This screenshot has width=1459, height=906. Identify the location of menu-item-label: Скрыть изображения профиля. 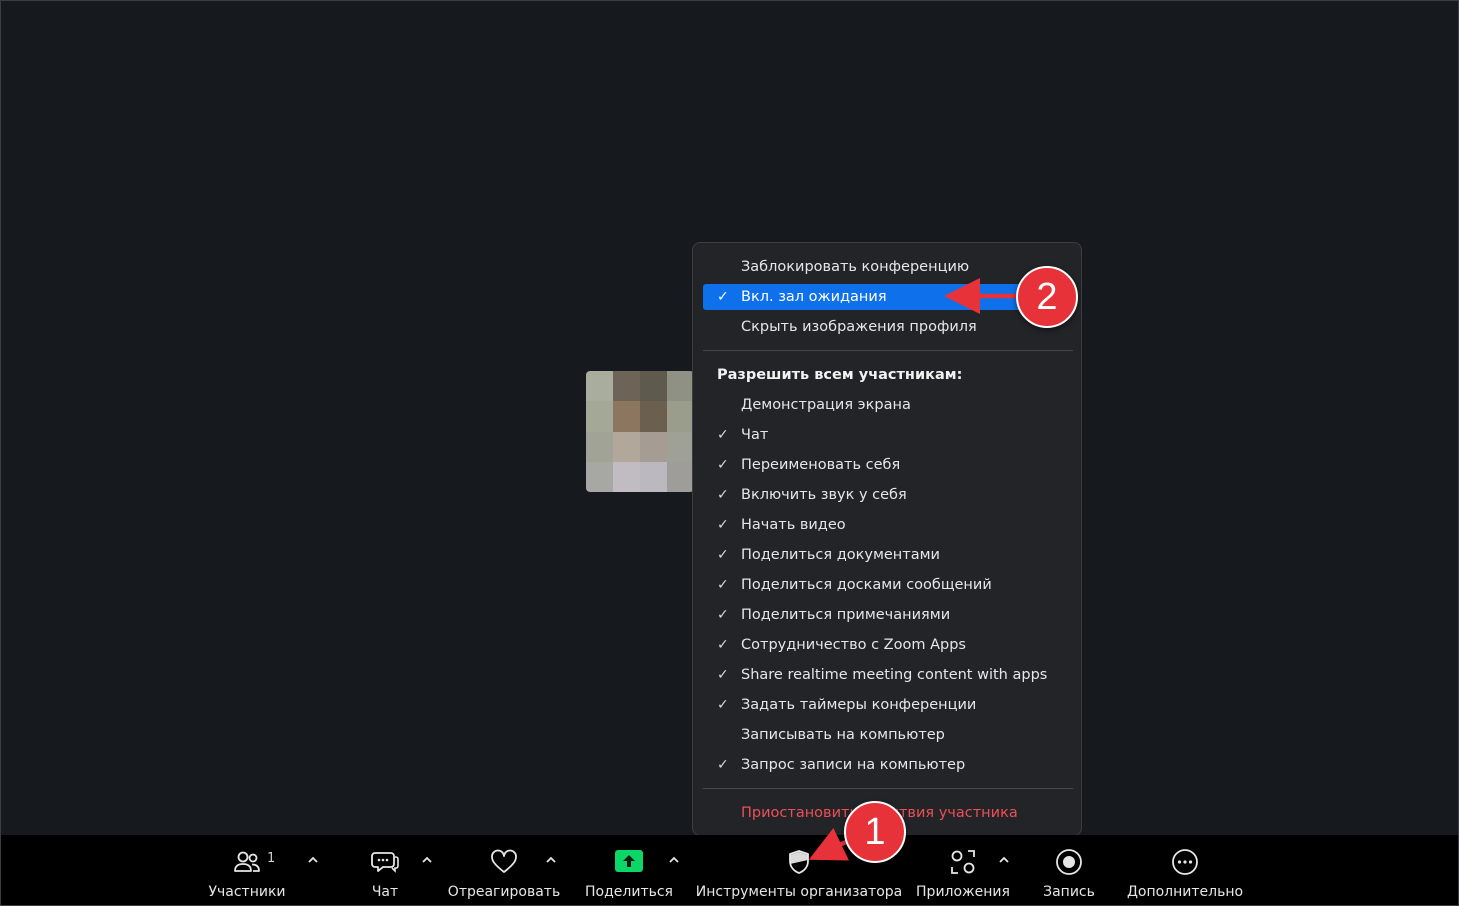
(859, 327).